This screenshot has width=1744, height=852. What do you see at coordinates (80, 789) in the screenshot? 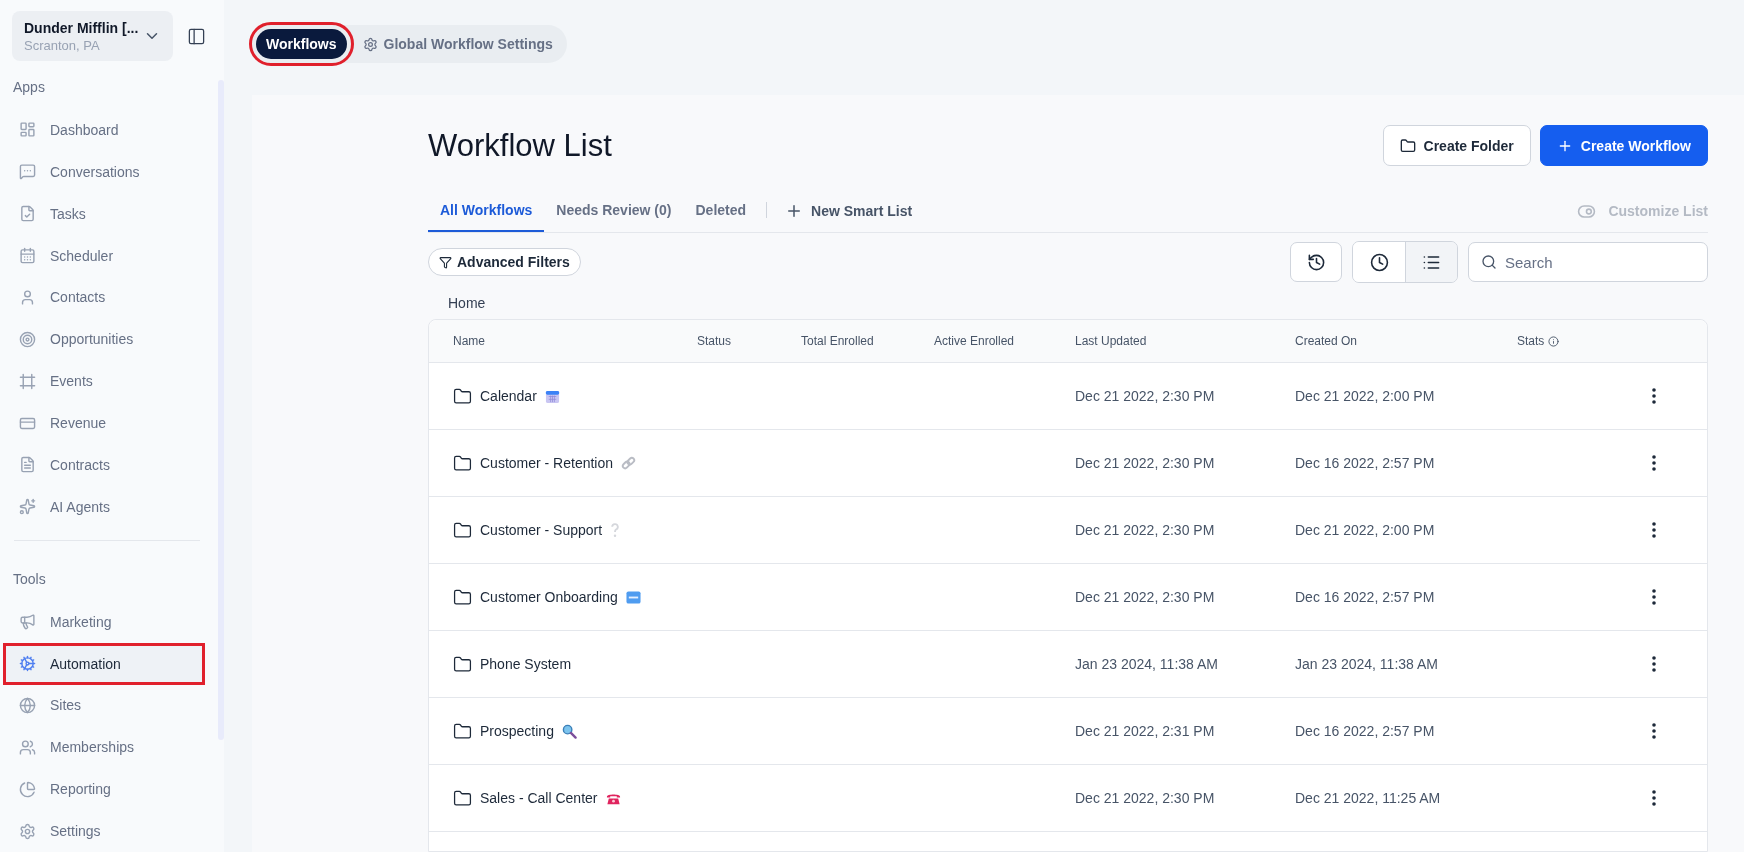
I see `sidebar-label: Reporting` at bounding box center [80, 789].